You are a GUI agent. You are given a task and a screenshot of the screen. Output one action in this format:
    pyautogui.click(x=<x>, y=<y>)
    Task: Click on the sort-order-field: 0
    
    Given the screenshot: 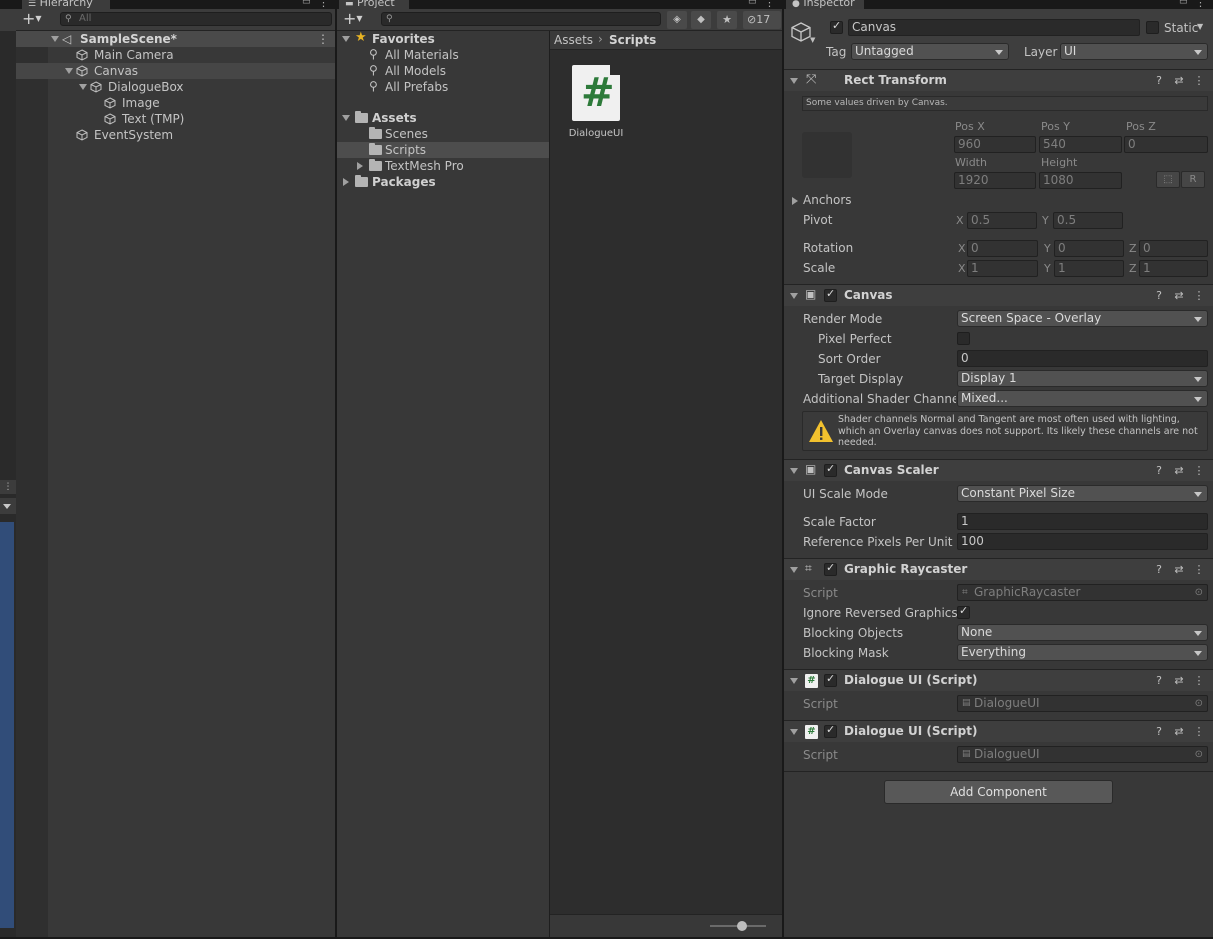 What is the action you would take?
    pyautogui.click(x=1082, y=358)
    